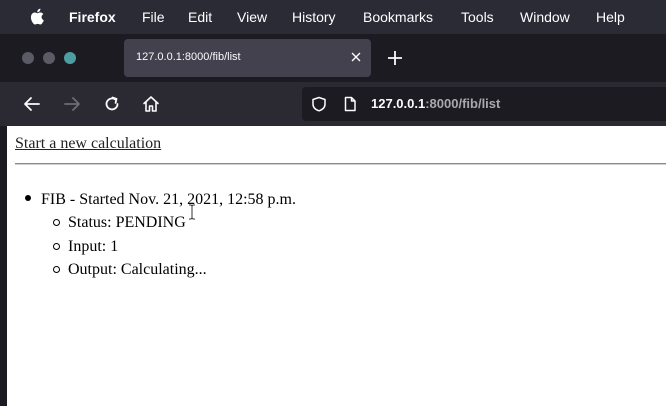 This screenshot has width=666, height=406. I want to click on task-status: Status: PENDING, so click(174, 223).